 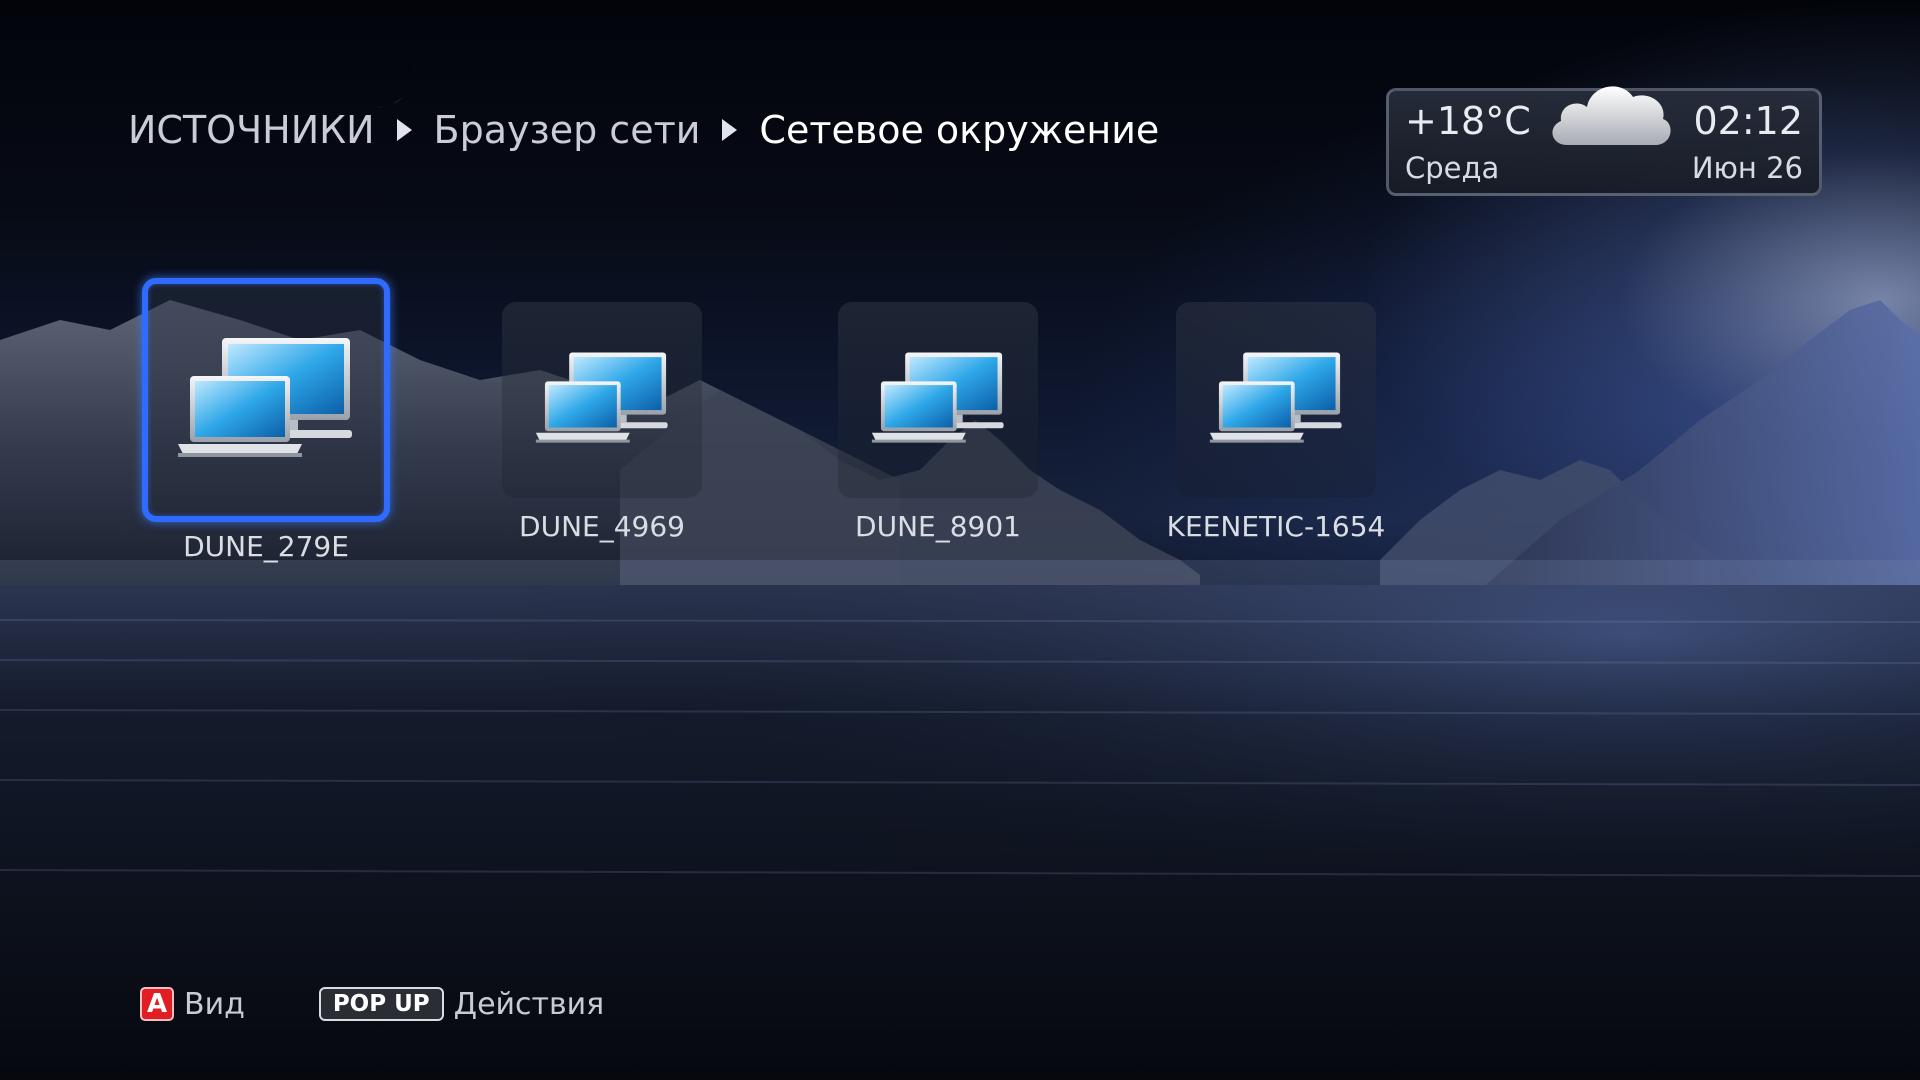 I want to click on hint-view-label: Вид, so click(x=214, y=1004).